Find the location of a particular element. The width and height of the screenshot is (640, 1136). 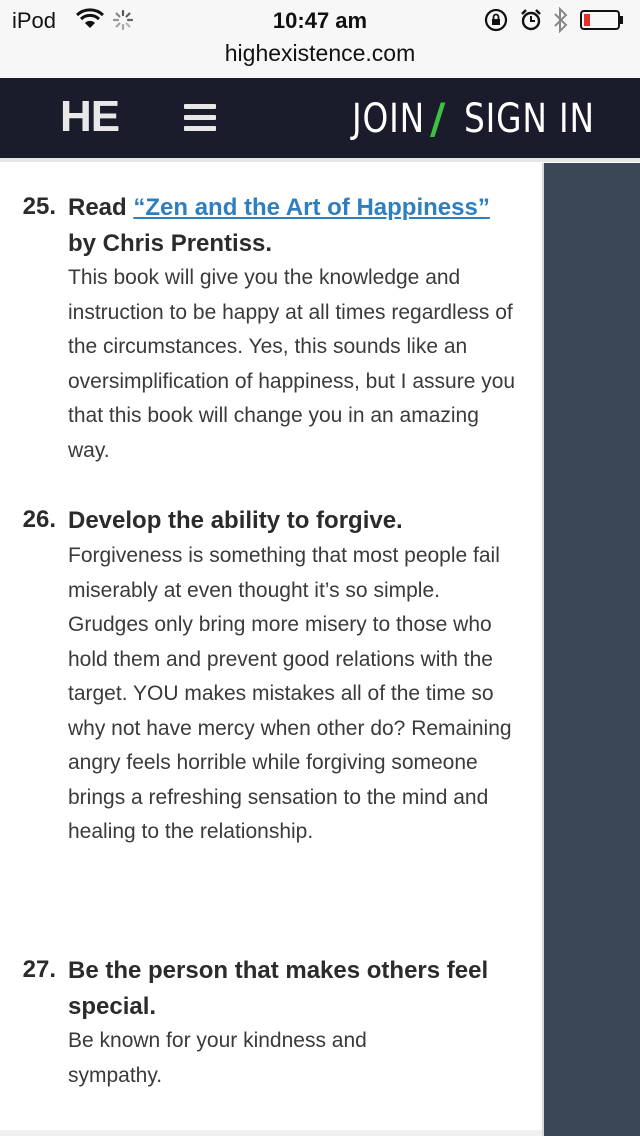

alarm-icon is located at coordinates (531, 20).